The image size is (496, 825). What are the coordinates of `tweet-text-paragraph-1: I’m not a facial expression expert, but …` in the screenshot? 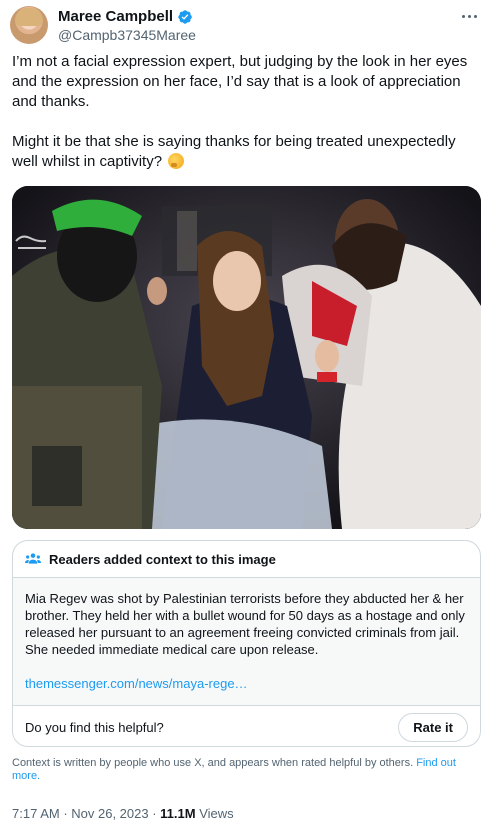 It's located at (242, 81).